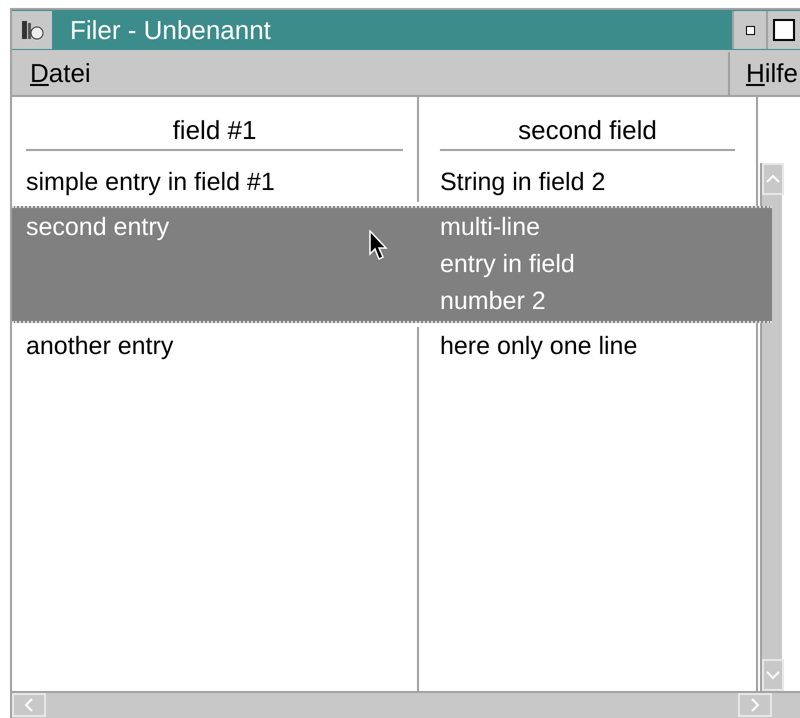 This screenshot has height=718, width=800. I want to click on table-row: another entry here only one line, so click(384, 346).